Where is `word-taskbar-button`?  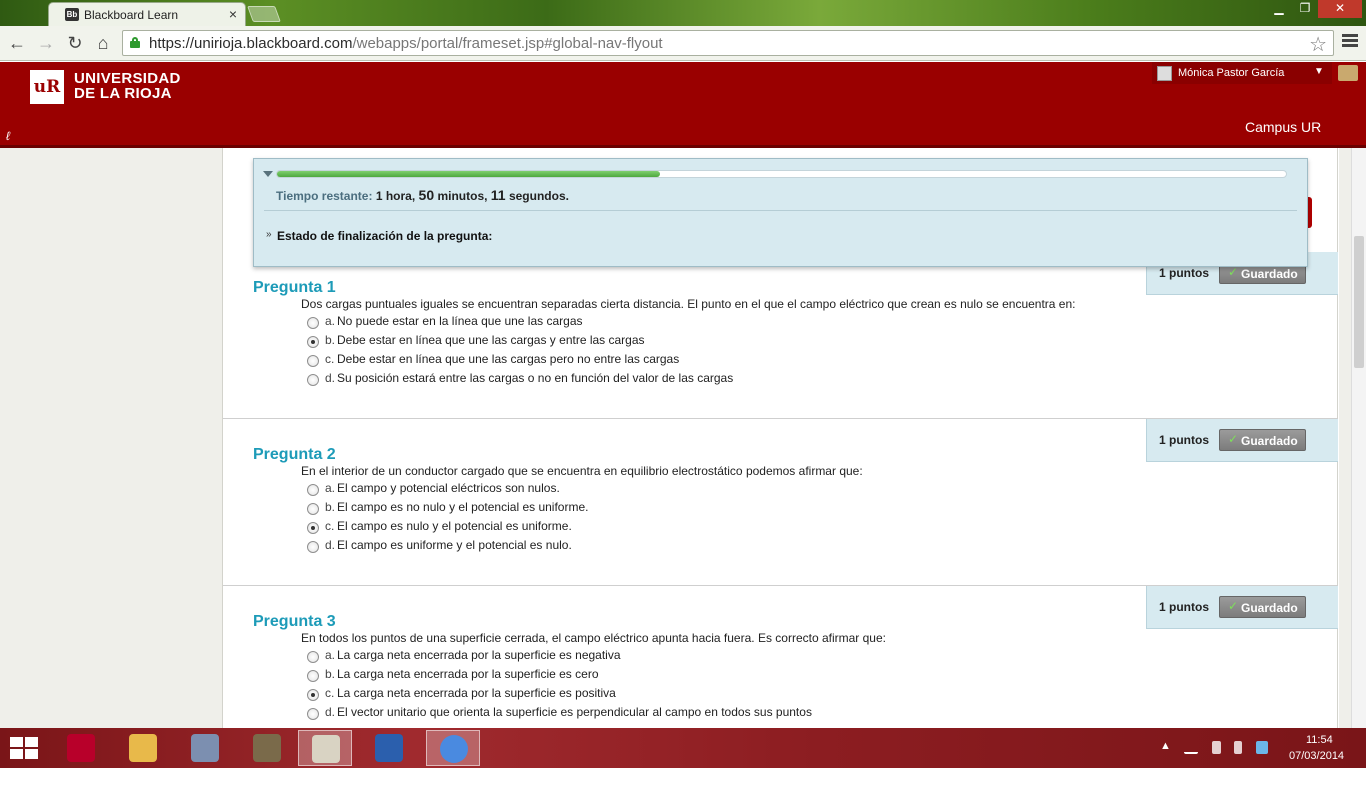 word-taskbar-button is located at coordinates (389, 748).